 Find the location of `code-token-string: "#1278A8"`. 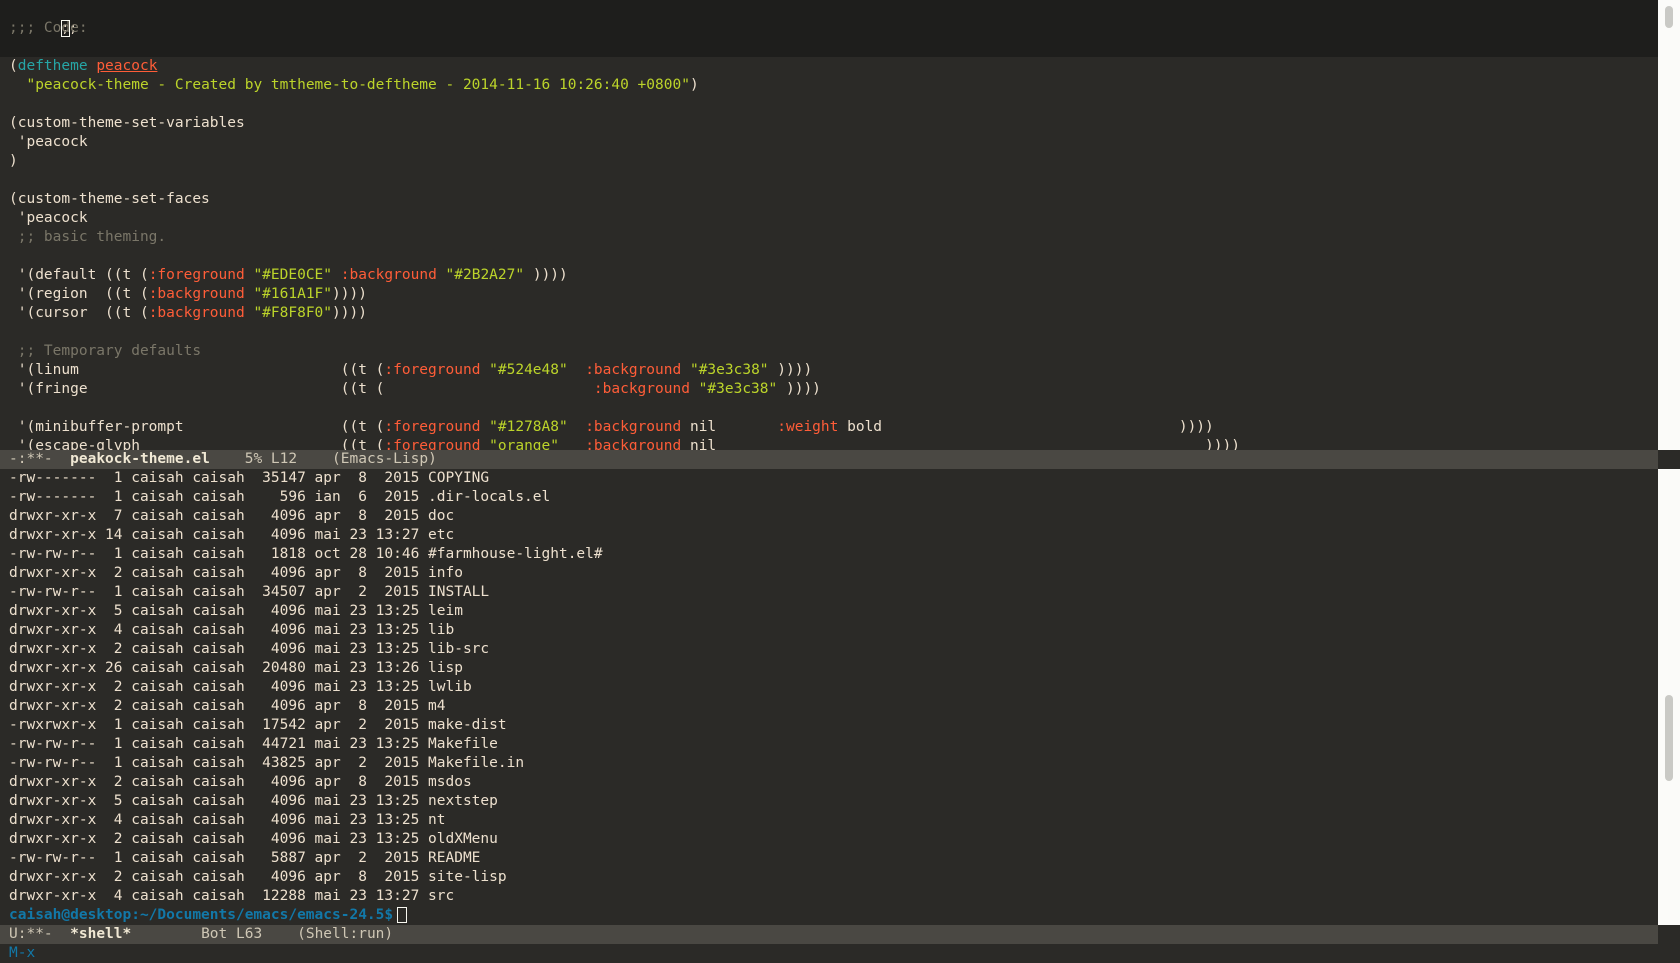

code-token-string: "#1278A8" is located at coordinates (528, 427).